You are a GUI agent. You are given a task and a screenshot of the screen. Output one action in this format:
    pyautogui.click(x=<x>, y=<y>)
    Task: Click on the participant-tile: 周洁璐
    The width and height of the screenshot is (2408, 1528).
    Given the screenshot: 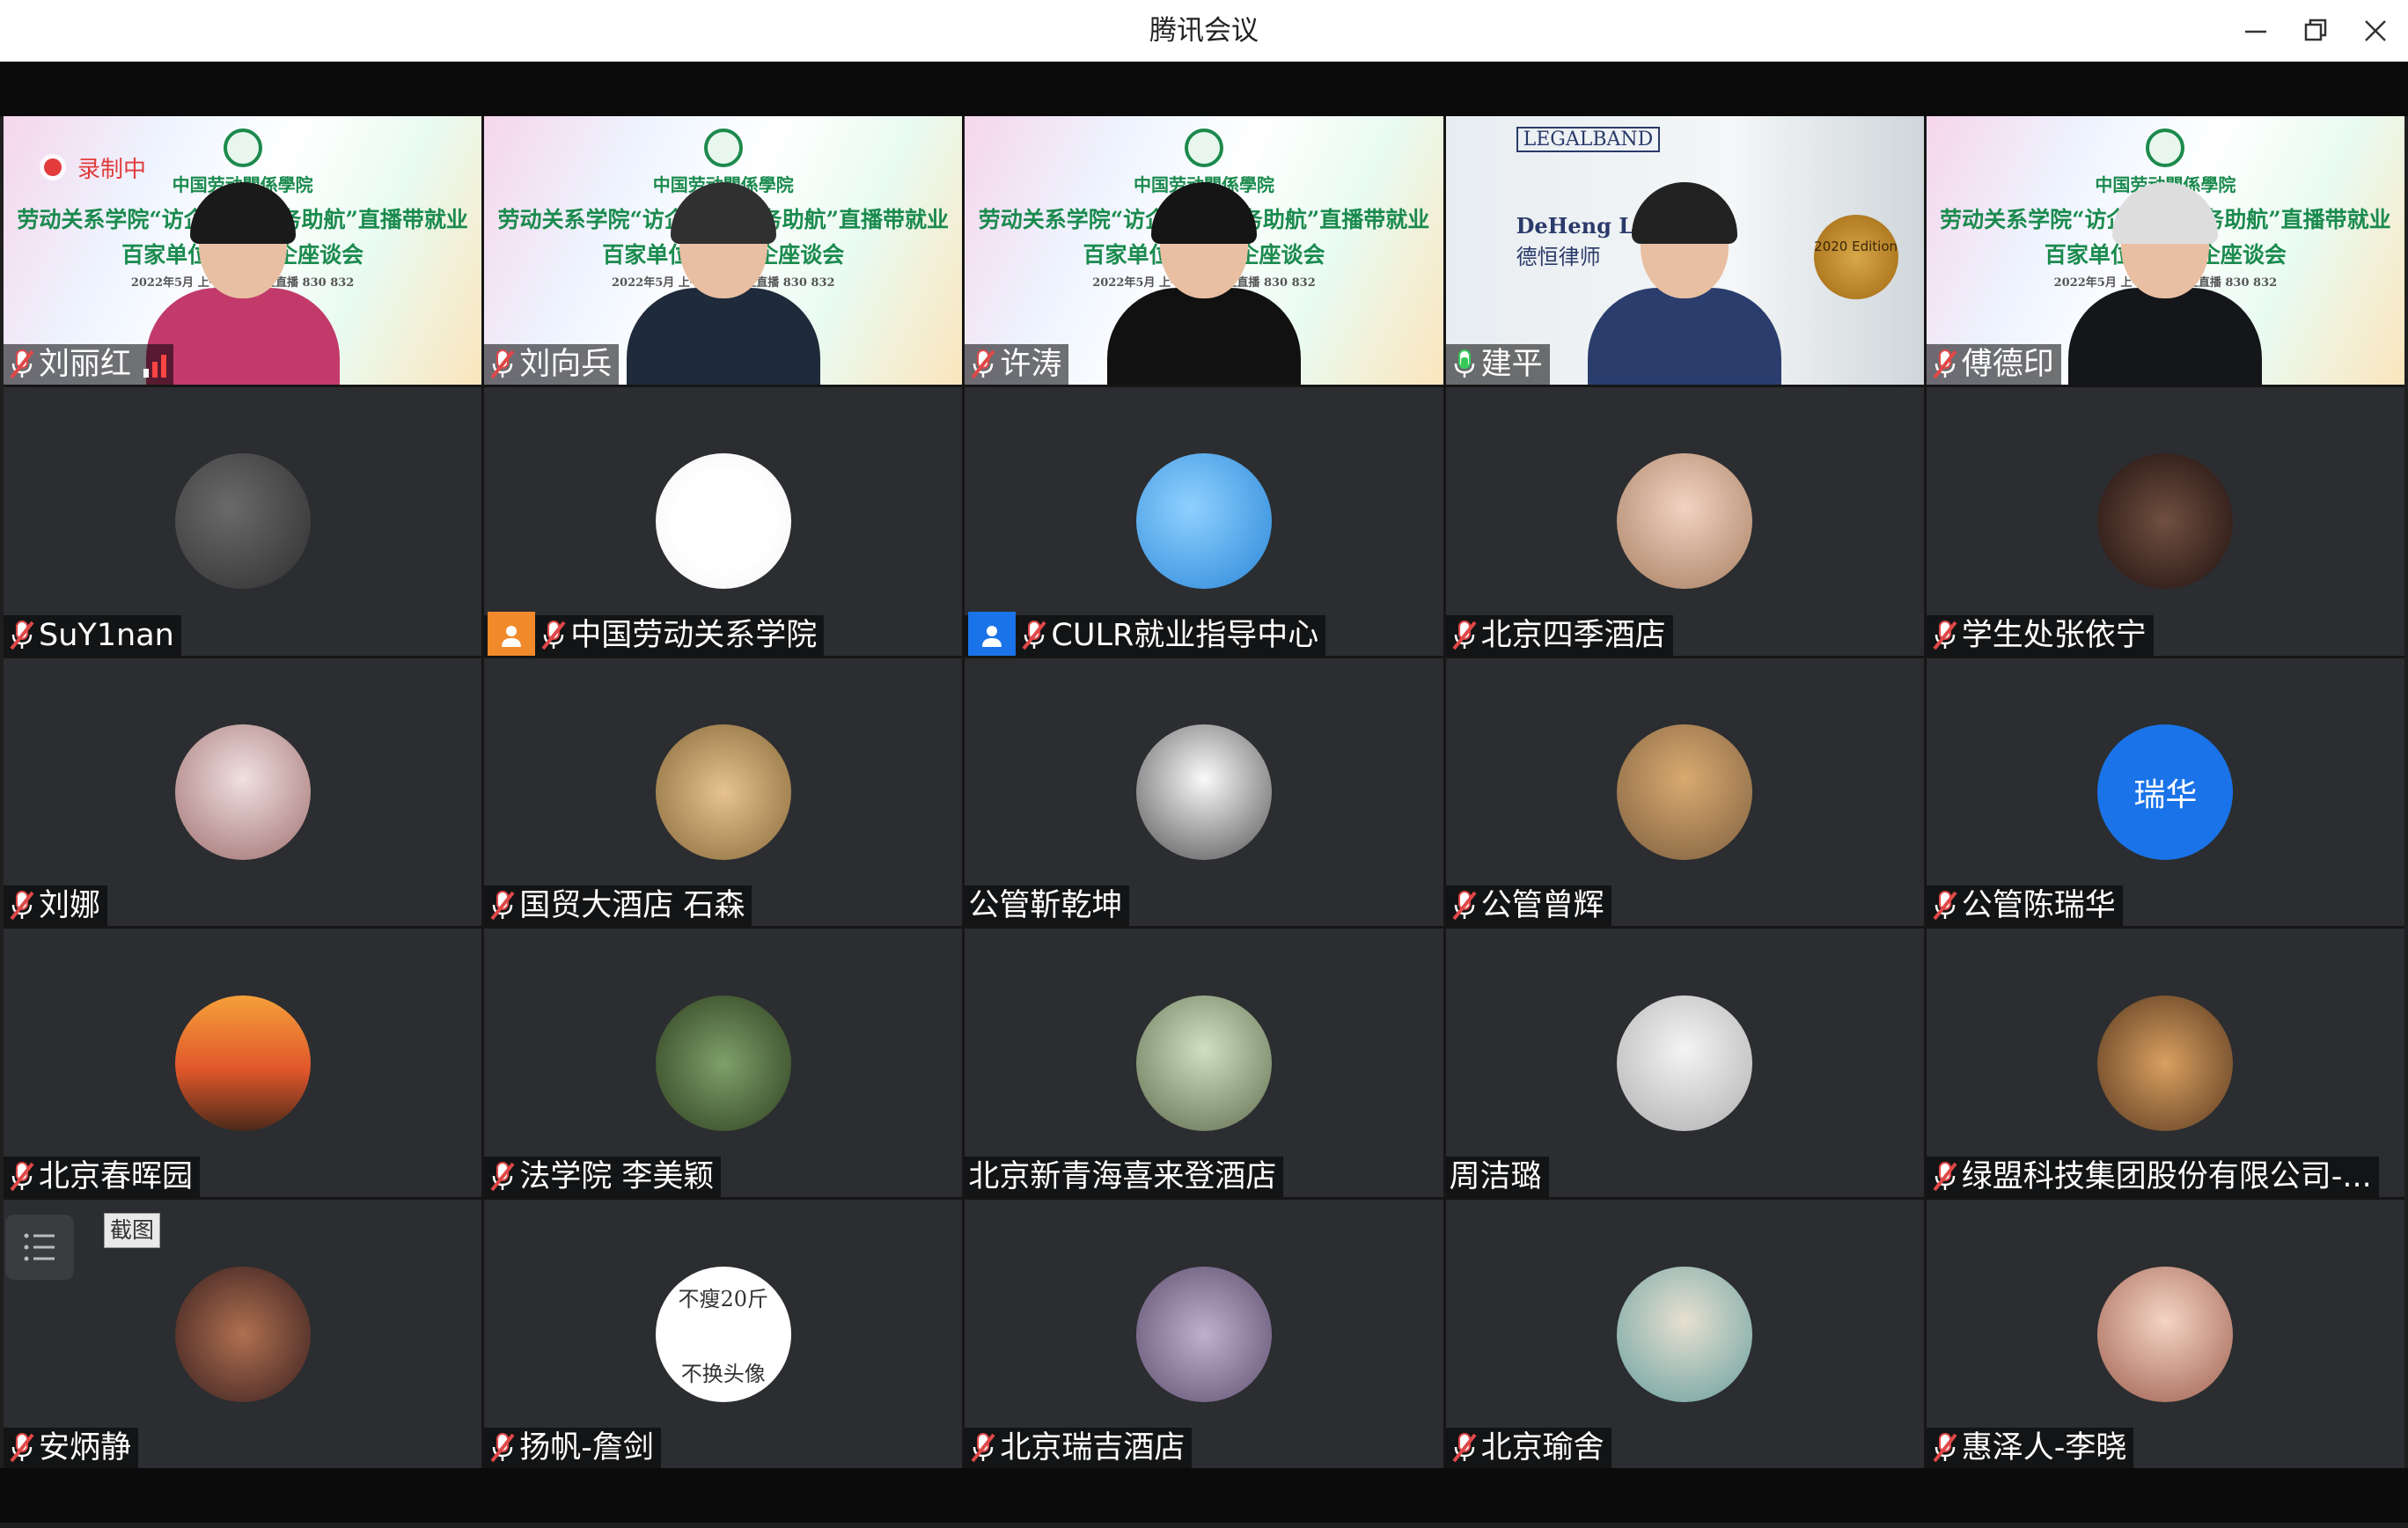 What is the action you would take?
    pyautogui.click(x=1684, y=1063)
    